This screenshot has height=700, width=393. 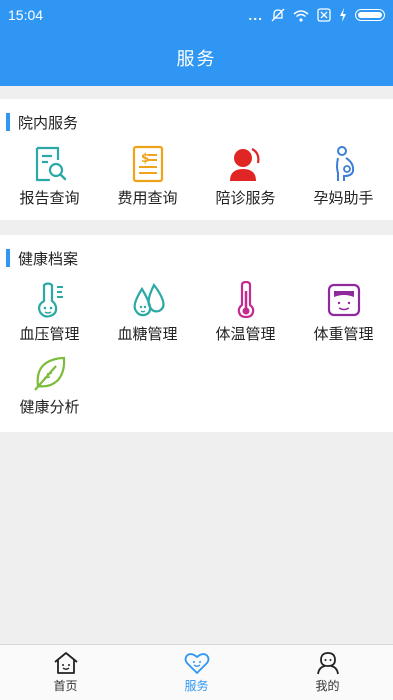 What do you see at coordinates (48, 258) in the screenshot?
I see `section-title: 健康档案` at bounding box center [48, 258].